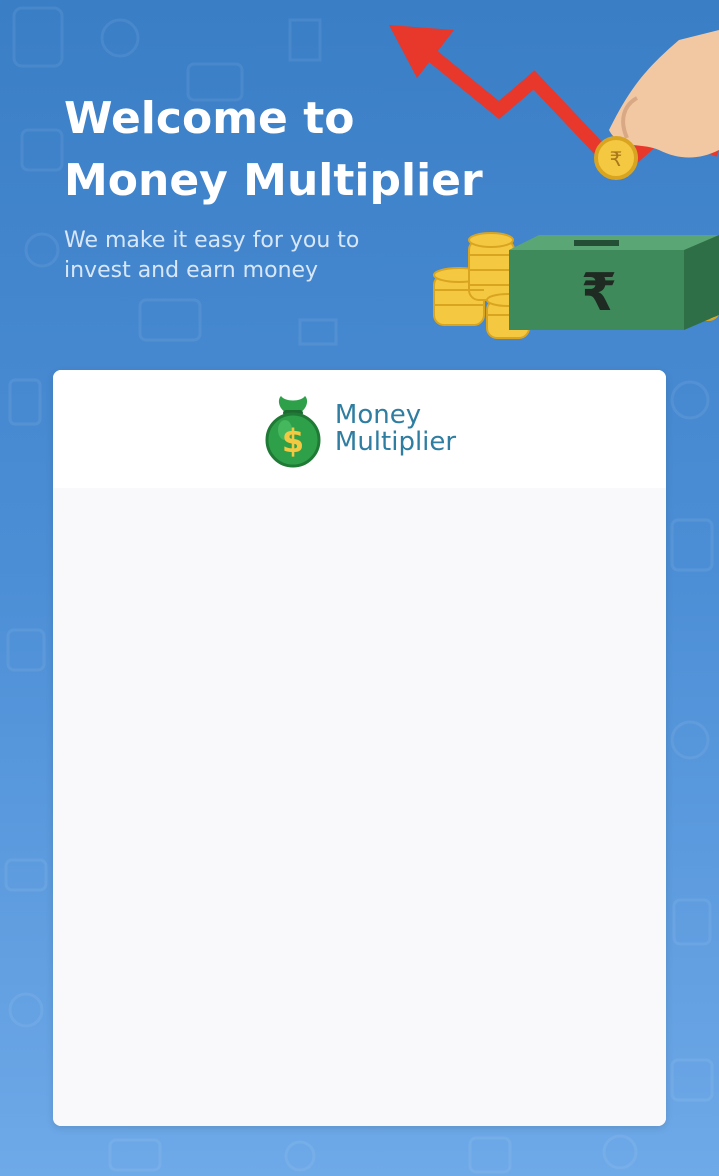  Describe the element at coordinates (378, 415) in the screenshot. I see `brand-name-line1: Money` at that location.